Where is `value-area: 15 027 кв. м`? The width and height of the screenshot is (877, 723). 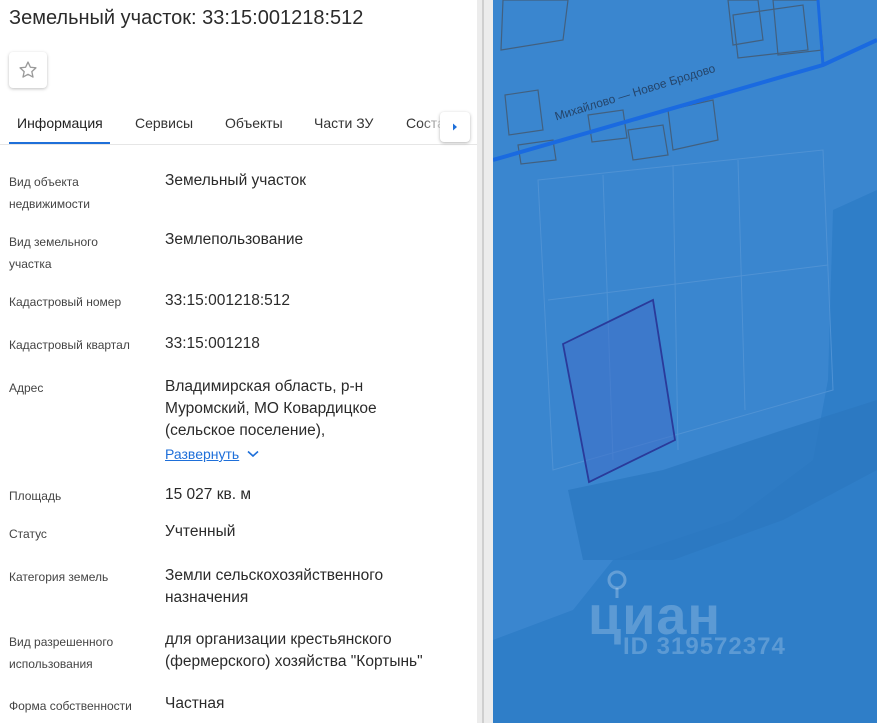
value-area: 15 027 кв. м is located at coordinates (208, 494).